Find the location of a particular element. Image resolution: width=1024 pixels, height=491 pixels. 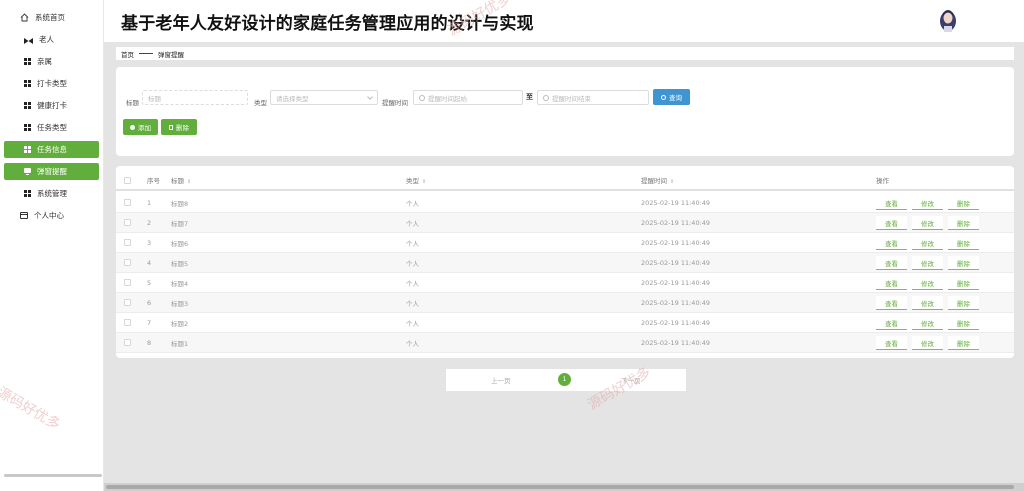

sidebar-item-5: 任务类型 is located at coordinates (51, 127).